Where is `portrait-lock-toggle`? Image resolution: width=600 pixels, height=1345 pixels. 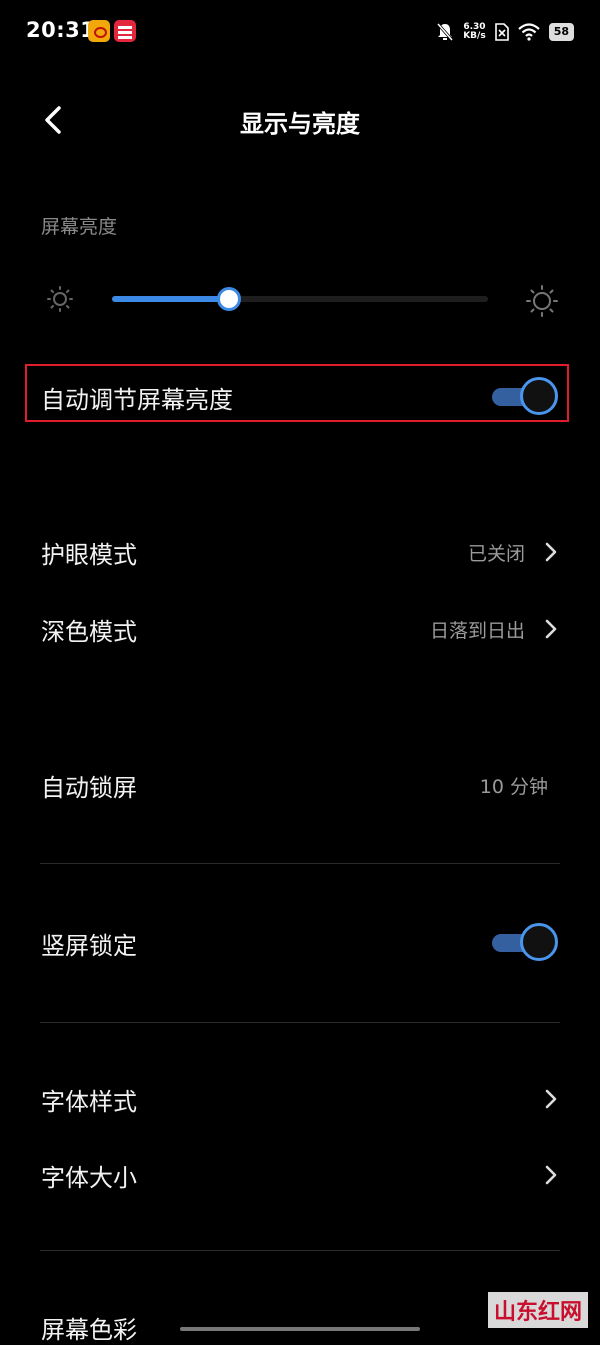
portrait-lock-toggle is located at coordinates (525, 942).